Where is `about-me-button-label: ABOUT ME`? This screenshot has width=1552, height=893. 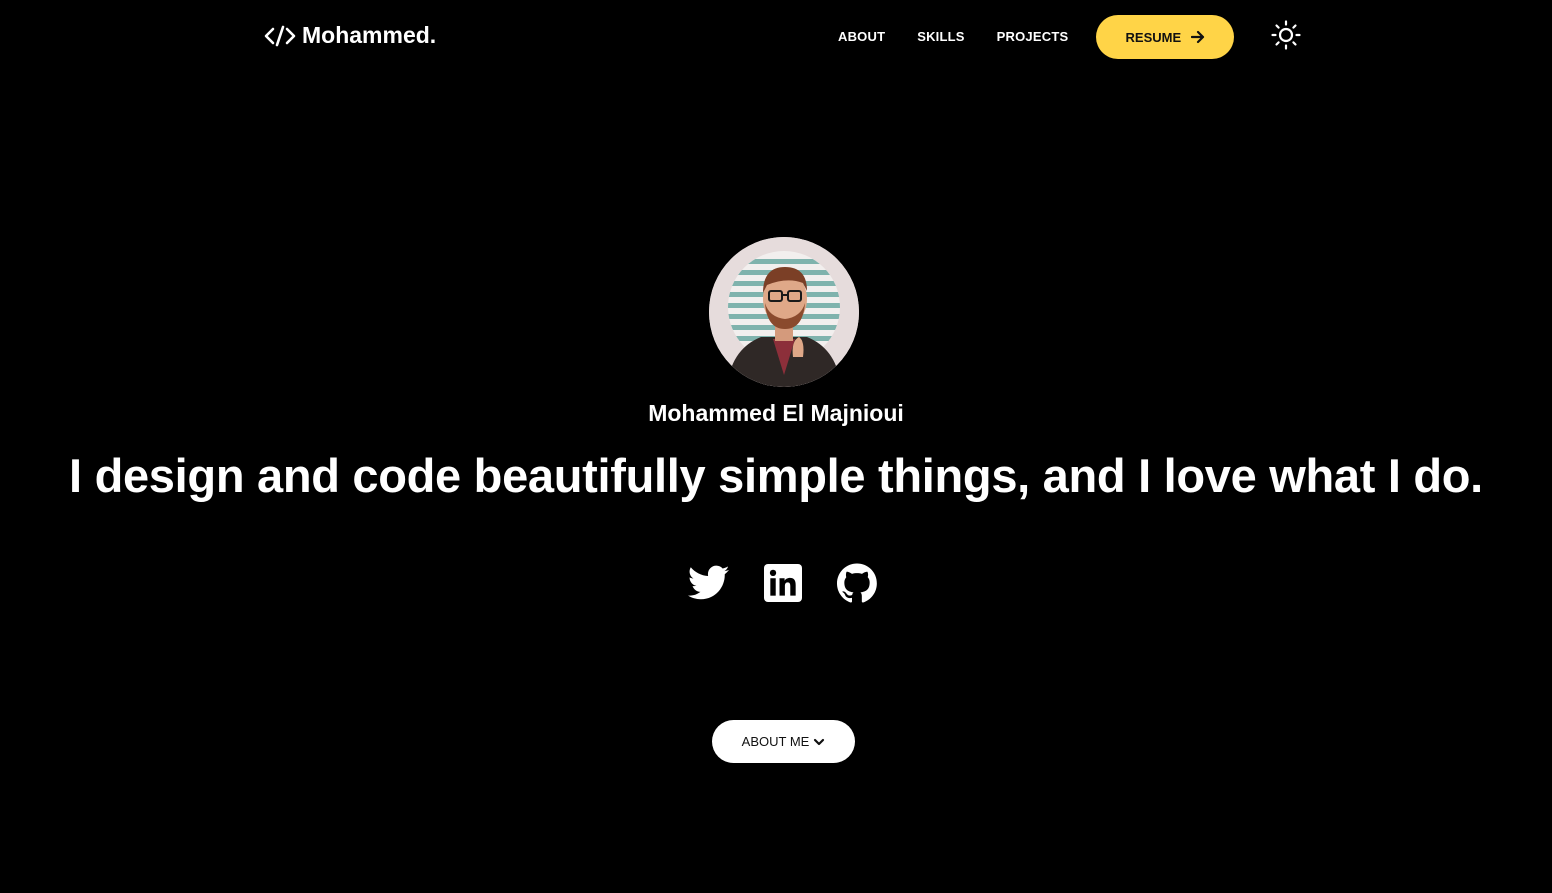
about-me-button-label: ABOUT ME is located at coordinates (775, 741).